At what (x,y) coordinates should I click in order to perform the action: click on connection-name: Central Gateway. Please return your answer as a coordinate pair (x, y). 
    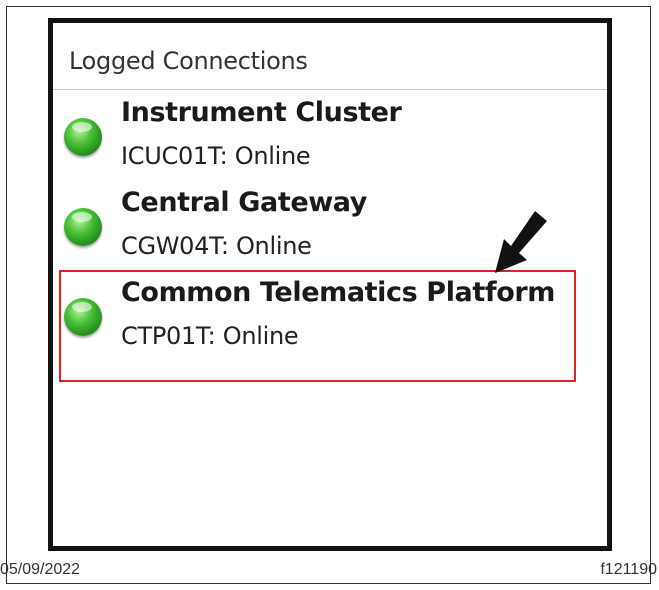
    Looking at the image, I should click on (244, 202).